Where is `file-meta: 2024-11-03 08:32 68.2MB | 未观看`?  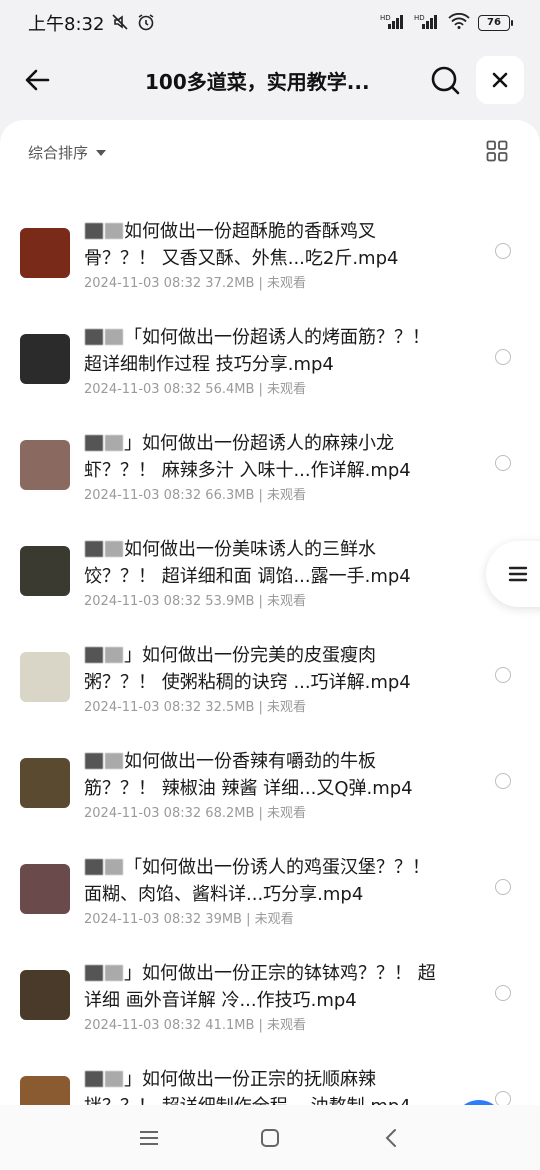 file-meta: 2024-11-03 08:32 68.2MB | 未观看 is located at coordinates (195, 811).